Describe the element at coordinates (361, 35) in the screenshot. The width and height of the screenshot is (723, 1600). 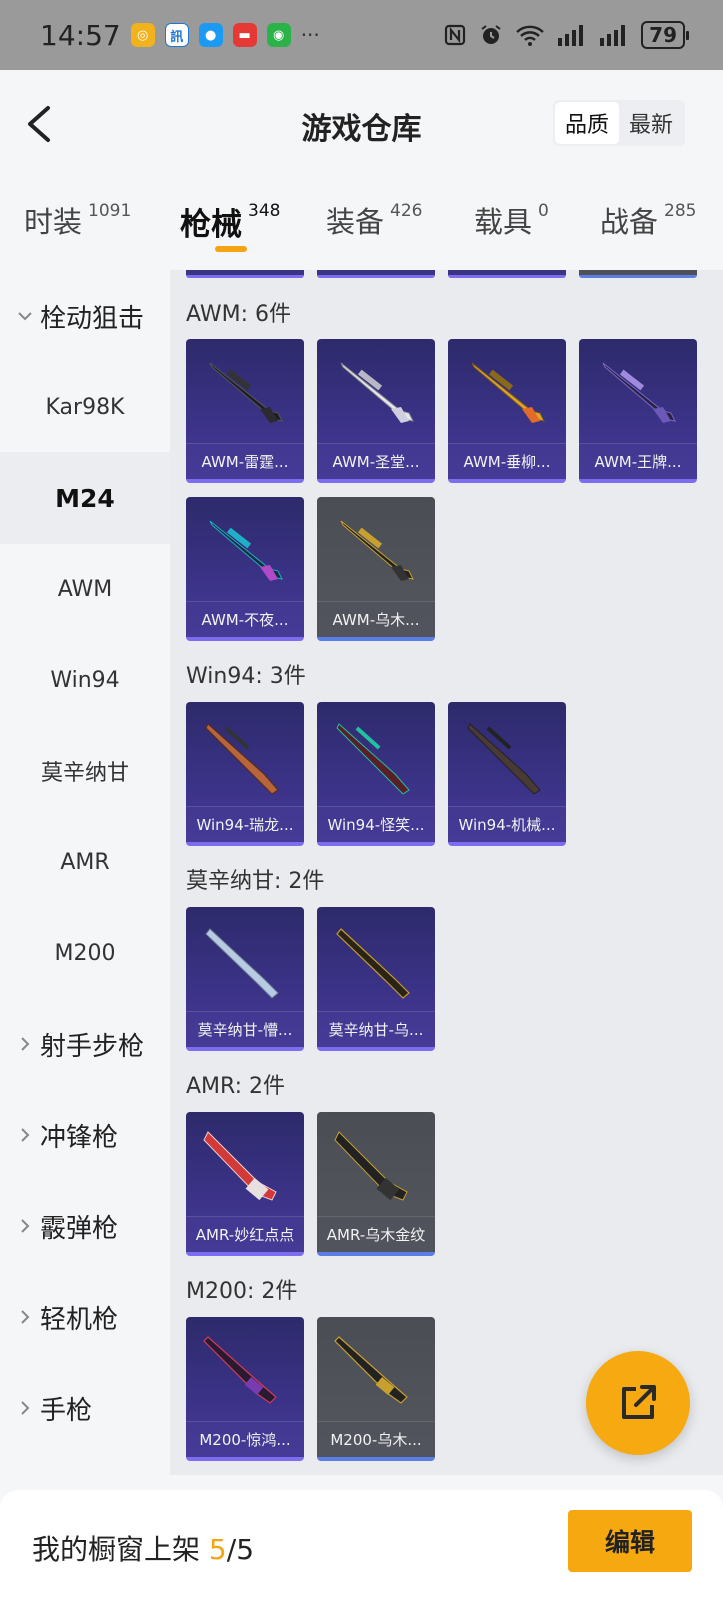
I see `status-bar: 14:57 ◎ 訊 ● ▬ ◉ ··· 79` at that location.